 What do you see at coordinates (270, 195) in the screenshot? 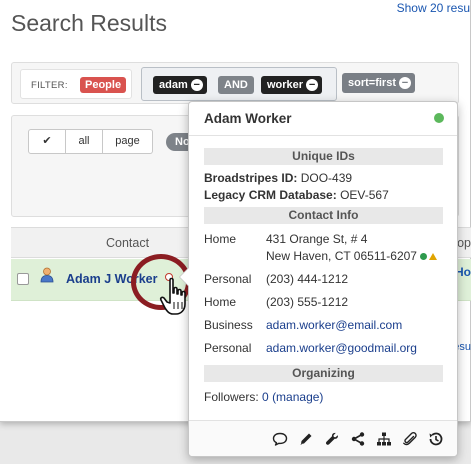
I see `id-label: Legacy CRM Database:` at bounding box center [270, 195].